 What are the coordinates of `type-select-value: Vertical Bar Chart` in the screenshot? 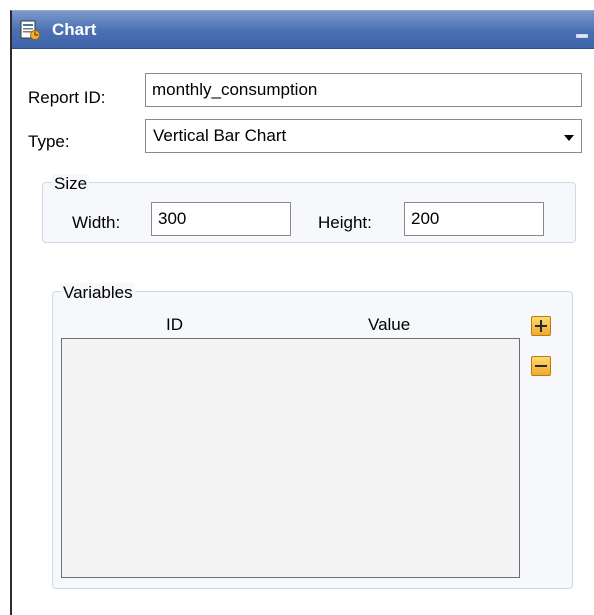 It's located at (220, 135).